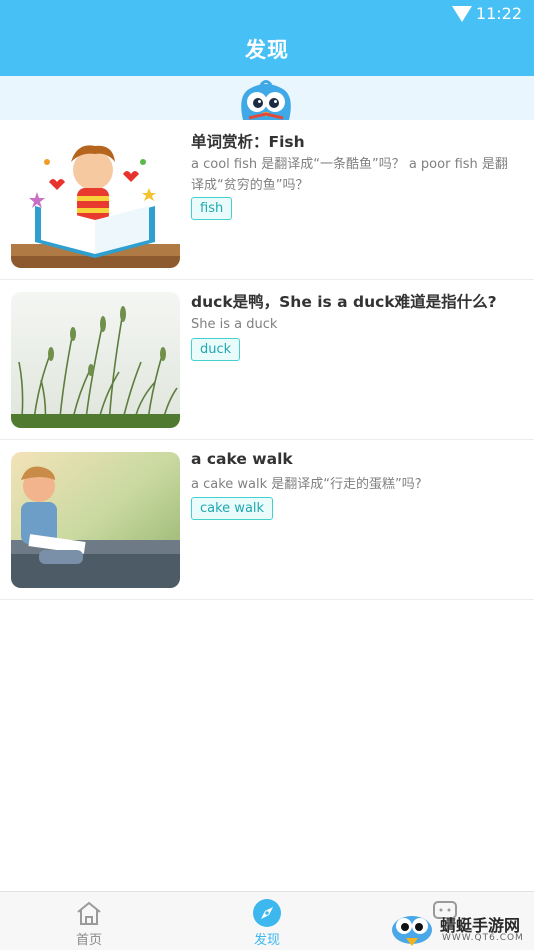 Image resolution: width=534 pixels, height=950 pixels. Describe the element at coordinates (344, 302) in the screenshot. I see `article-title: duck是鸭，She is a duck难道是指什么?` at that location.